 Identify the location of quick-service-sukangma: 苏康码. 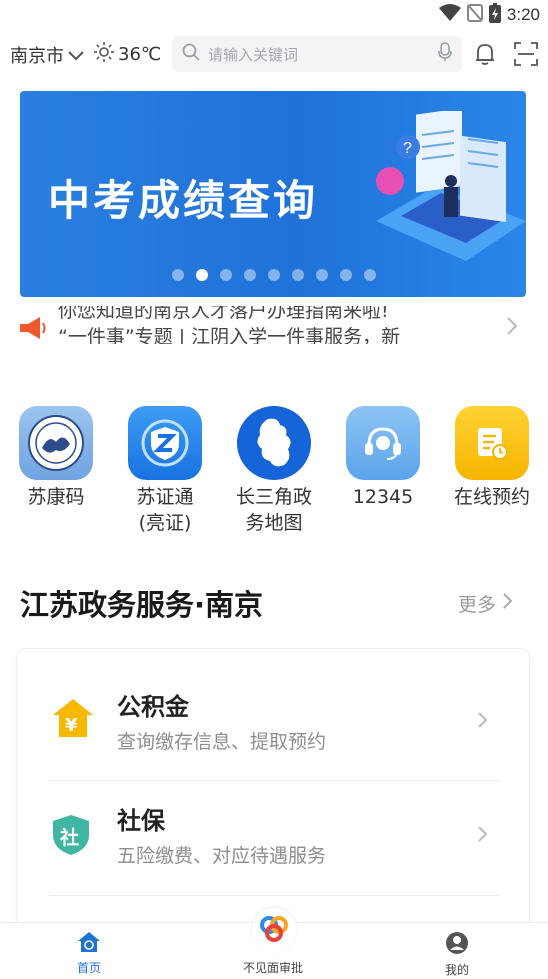
(56, 458).